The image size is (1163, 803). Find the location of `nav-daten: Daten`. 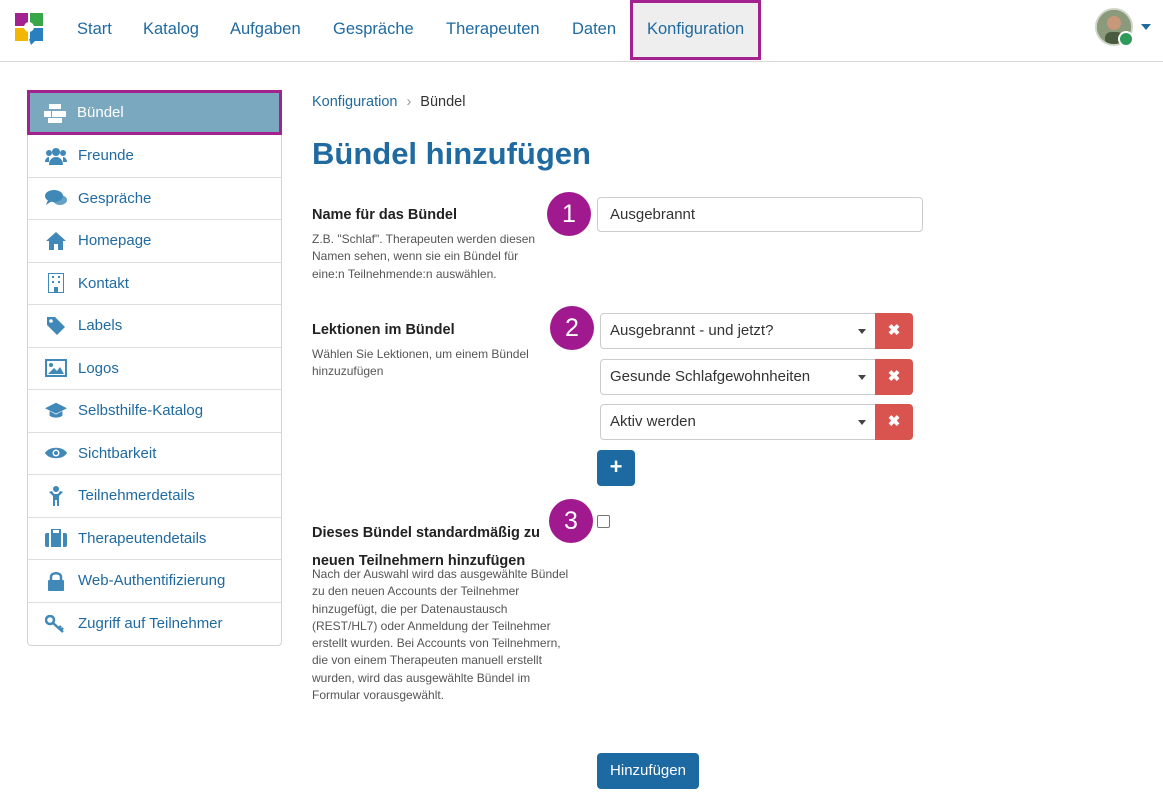

nav-daten: Daten is located at coordinates (594, 30).